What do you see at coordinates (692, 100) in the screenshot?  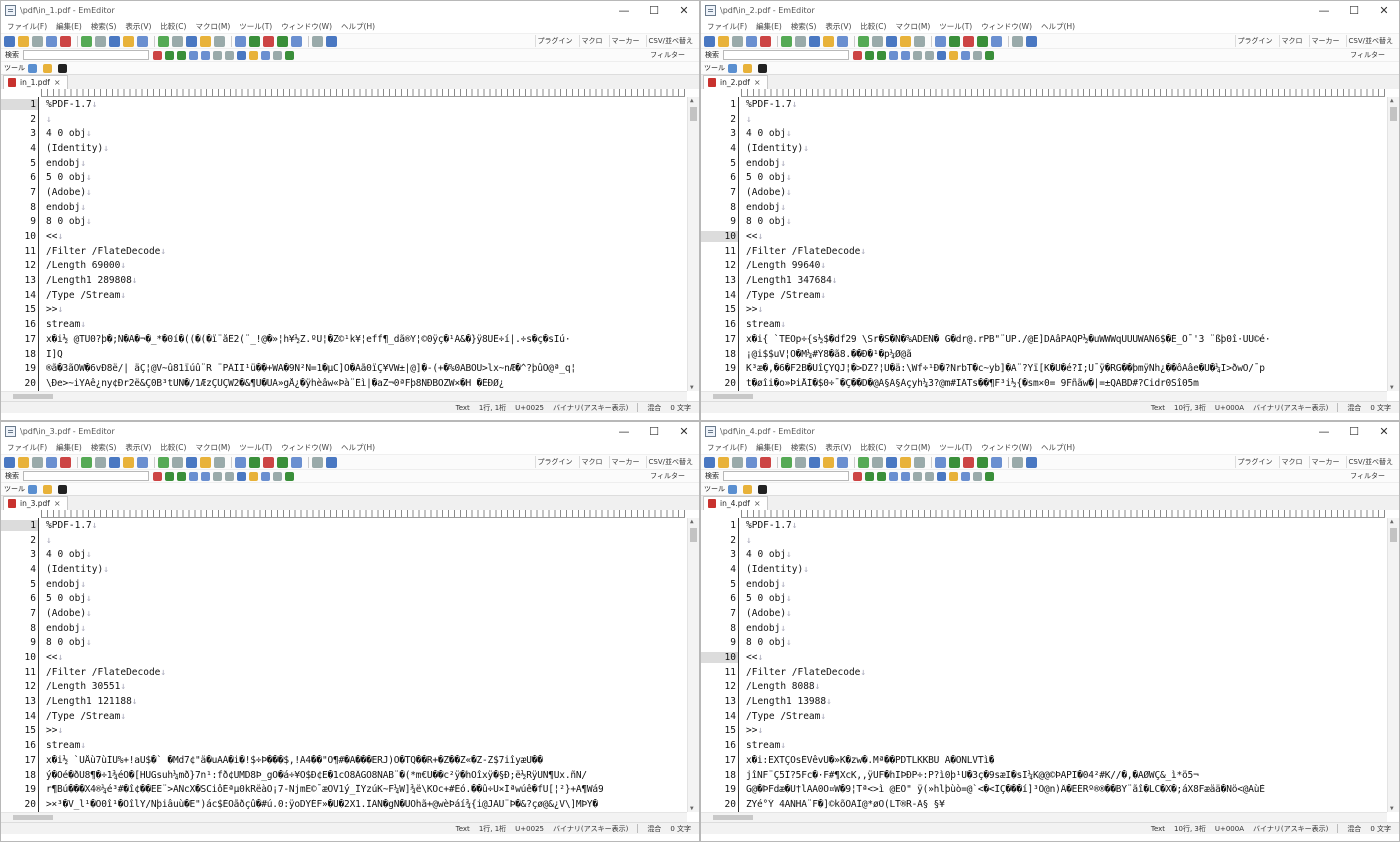 I see `scroll-up-icon: ▲` at bounding box center [692, 100].